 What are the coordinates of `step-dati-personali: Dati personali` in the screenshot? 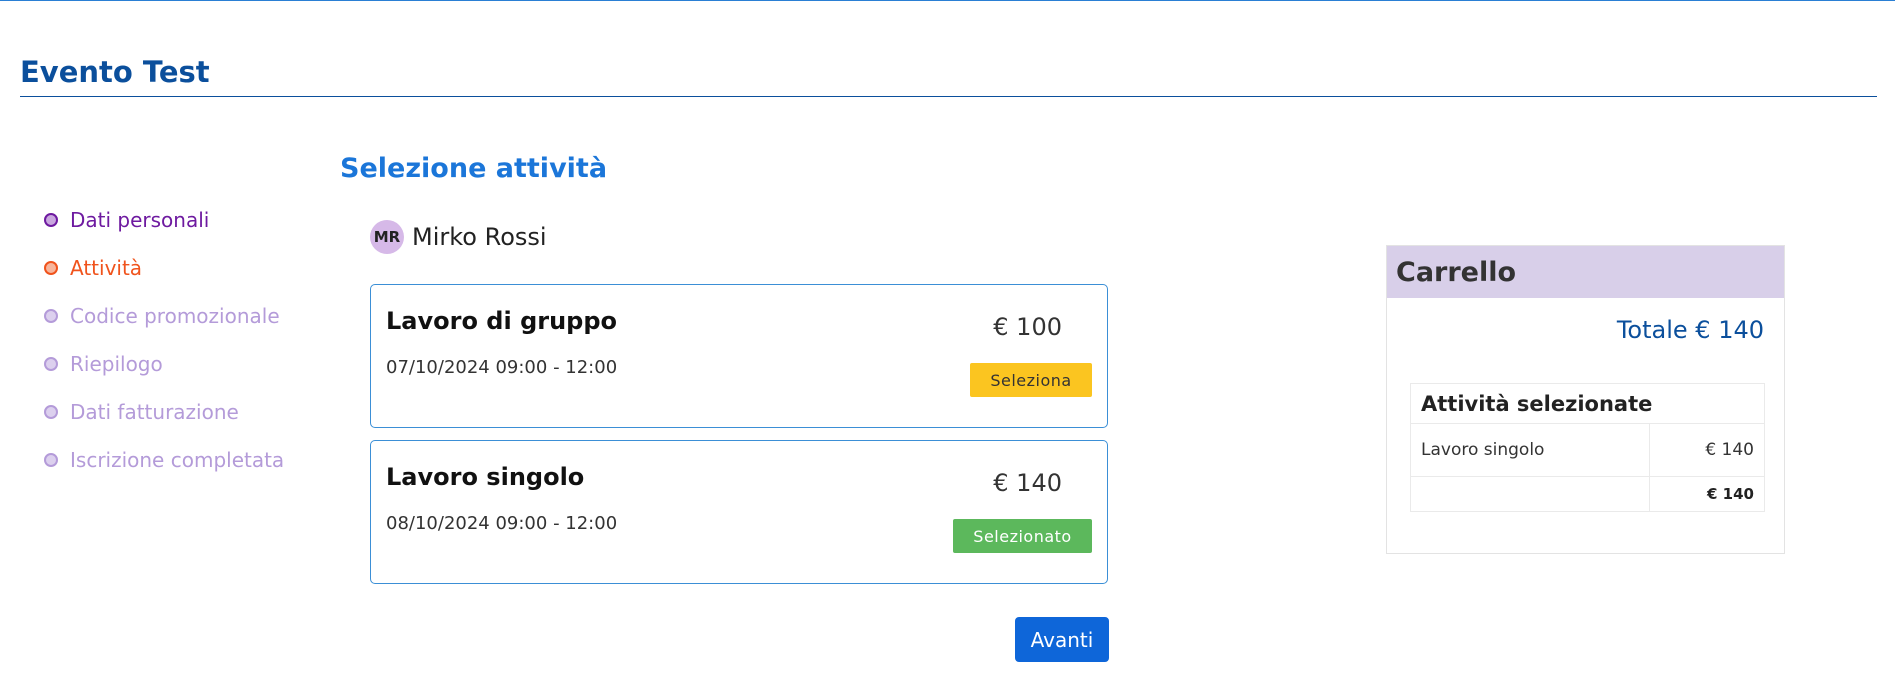 It's located at (164, 220).